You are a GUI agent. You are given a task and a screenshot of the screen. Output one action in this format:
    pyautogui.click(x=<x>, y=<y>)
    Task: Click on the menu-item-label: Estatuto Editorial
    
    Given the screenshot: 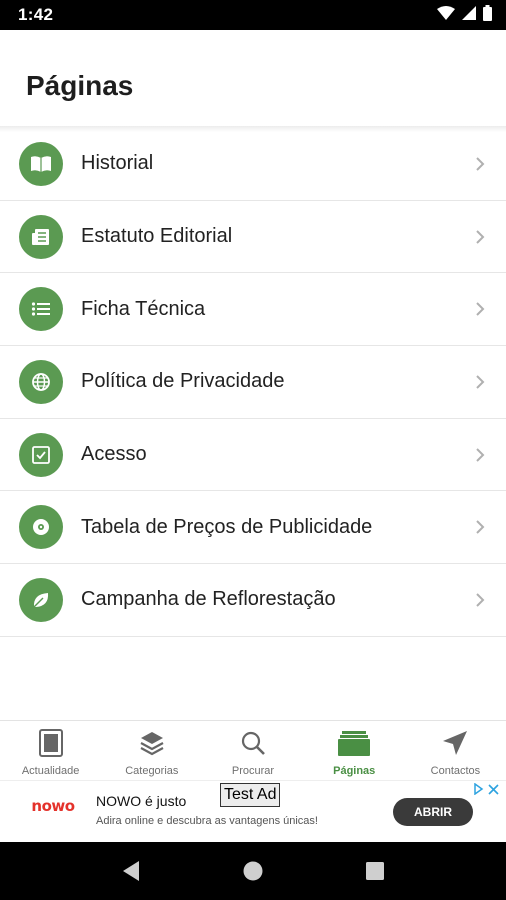 What is the action you would take?
    pyautogui.click(x=157, y=236)
    